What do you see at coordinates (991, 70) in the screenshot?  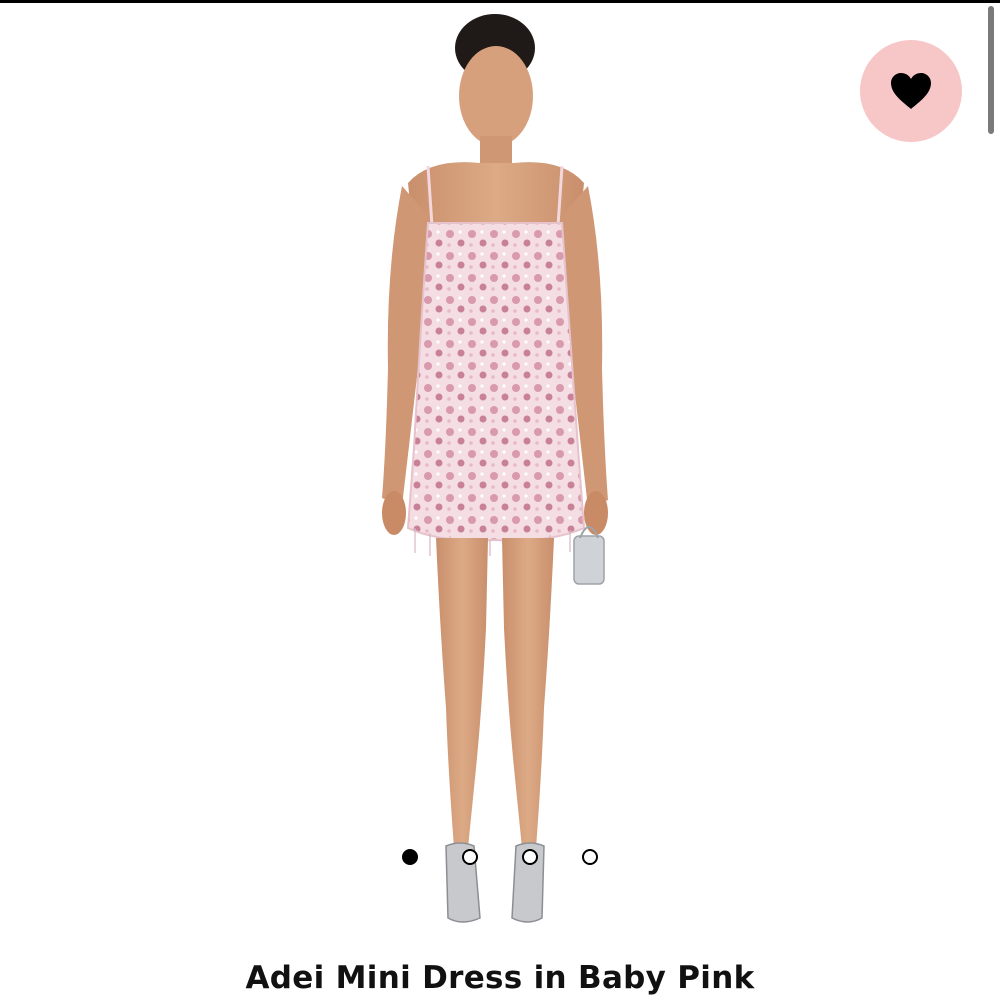 I see `scrollbar` at bounding box center [991, 70].